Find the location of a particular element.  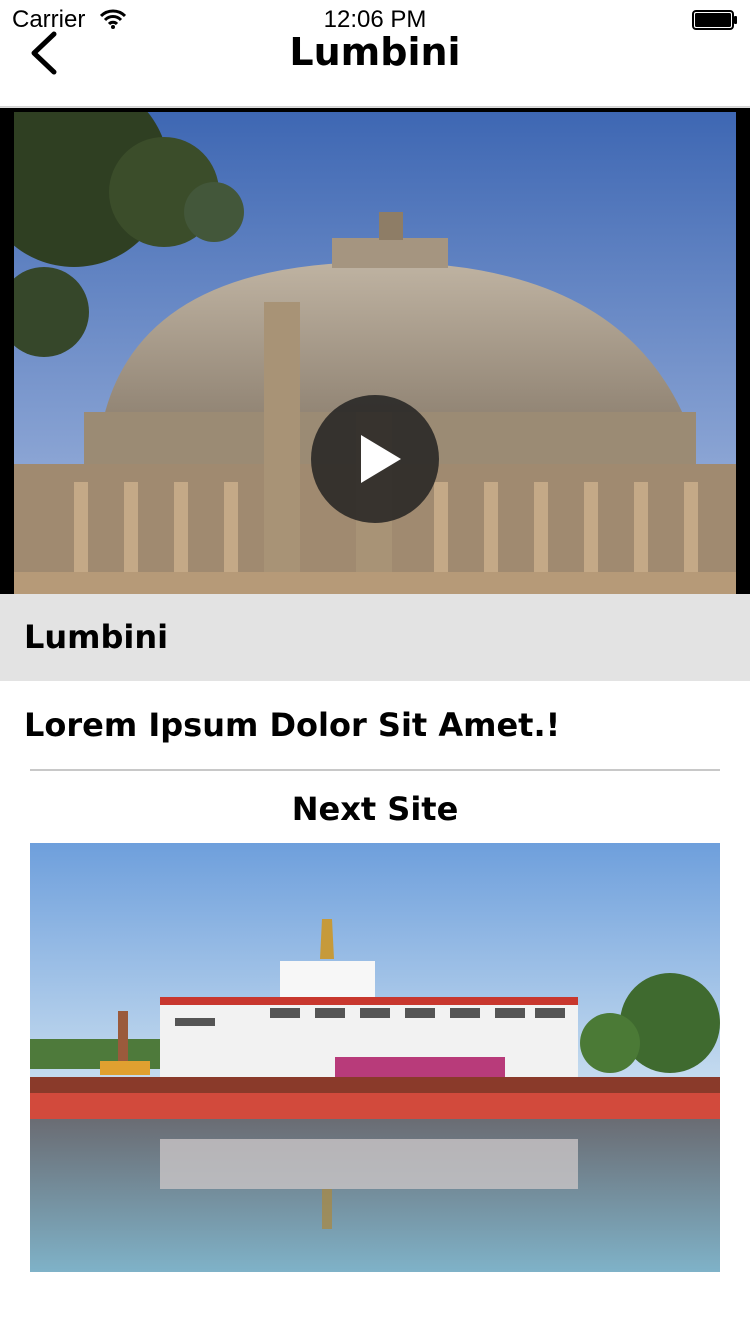

play-icon is located at coordinates (375, 459).